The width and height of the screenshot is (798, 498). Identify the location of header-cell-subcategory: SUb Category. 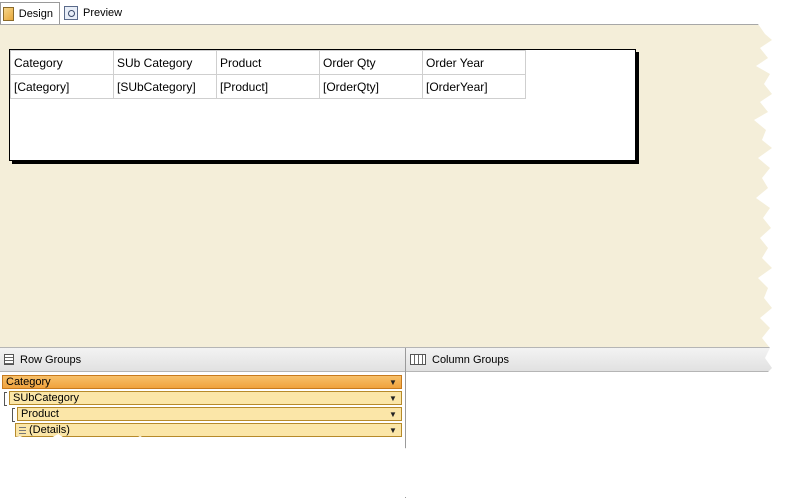
(165, 62).